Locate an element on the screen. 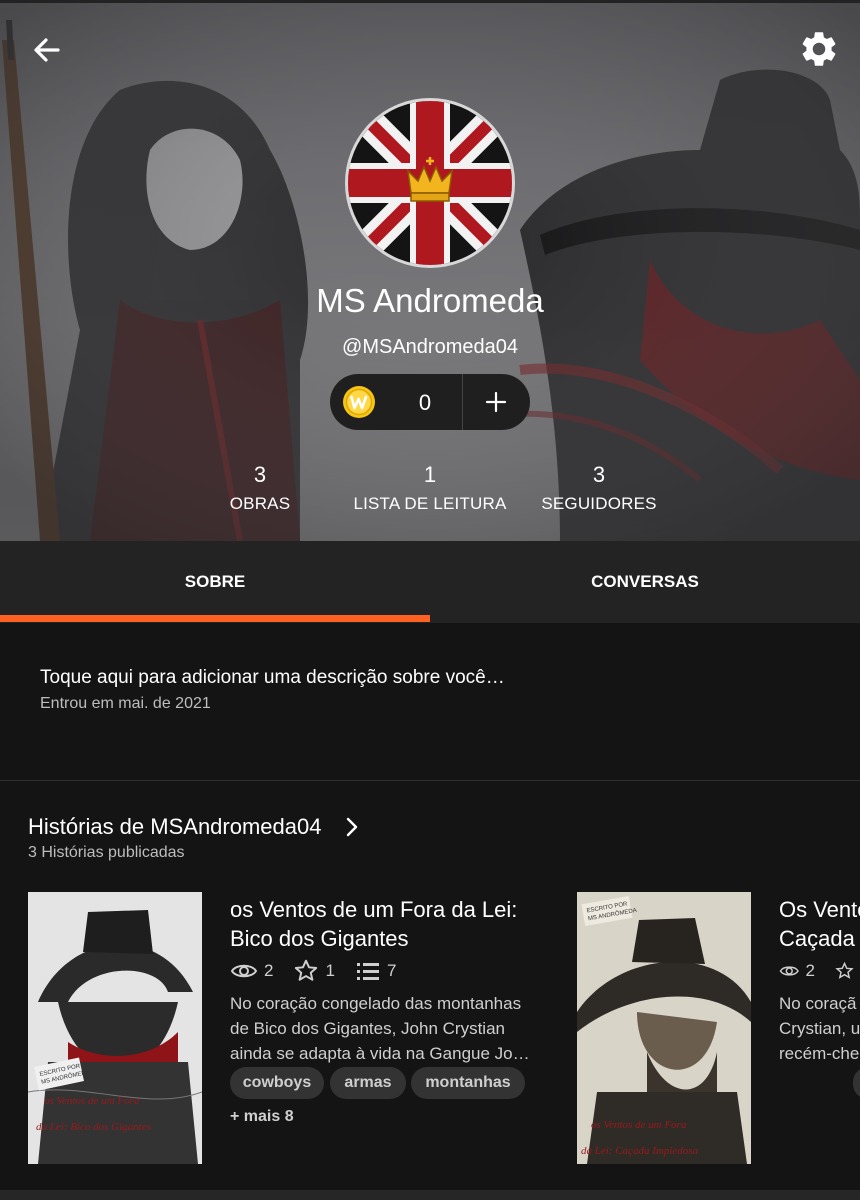  avatar-image is located at coordinates (430, 183).